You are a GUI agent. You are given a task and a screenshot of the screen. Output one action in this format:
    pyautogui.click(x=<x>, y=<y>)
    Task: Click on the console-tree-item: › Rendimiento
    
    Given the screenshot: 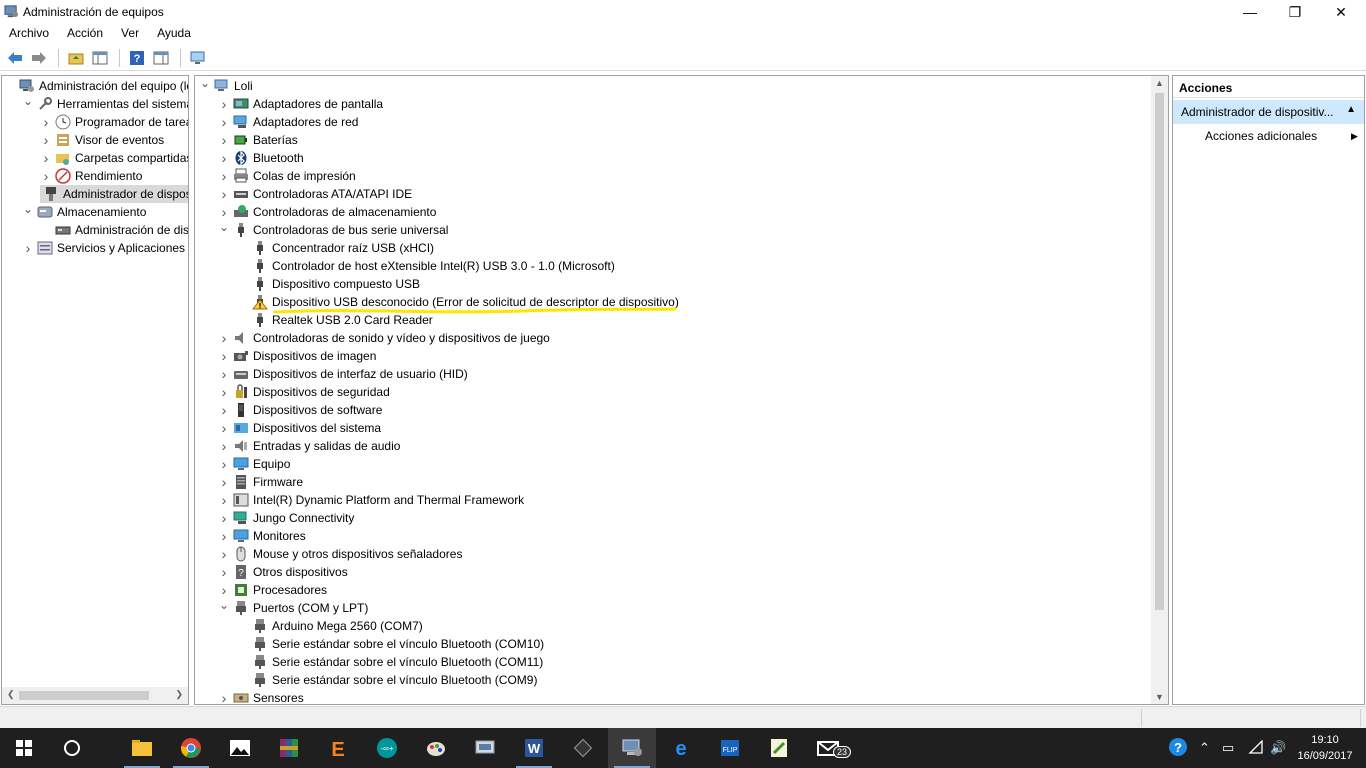 What is the action you would take?
    pyautogui.click(x=91, y=176)
    